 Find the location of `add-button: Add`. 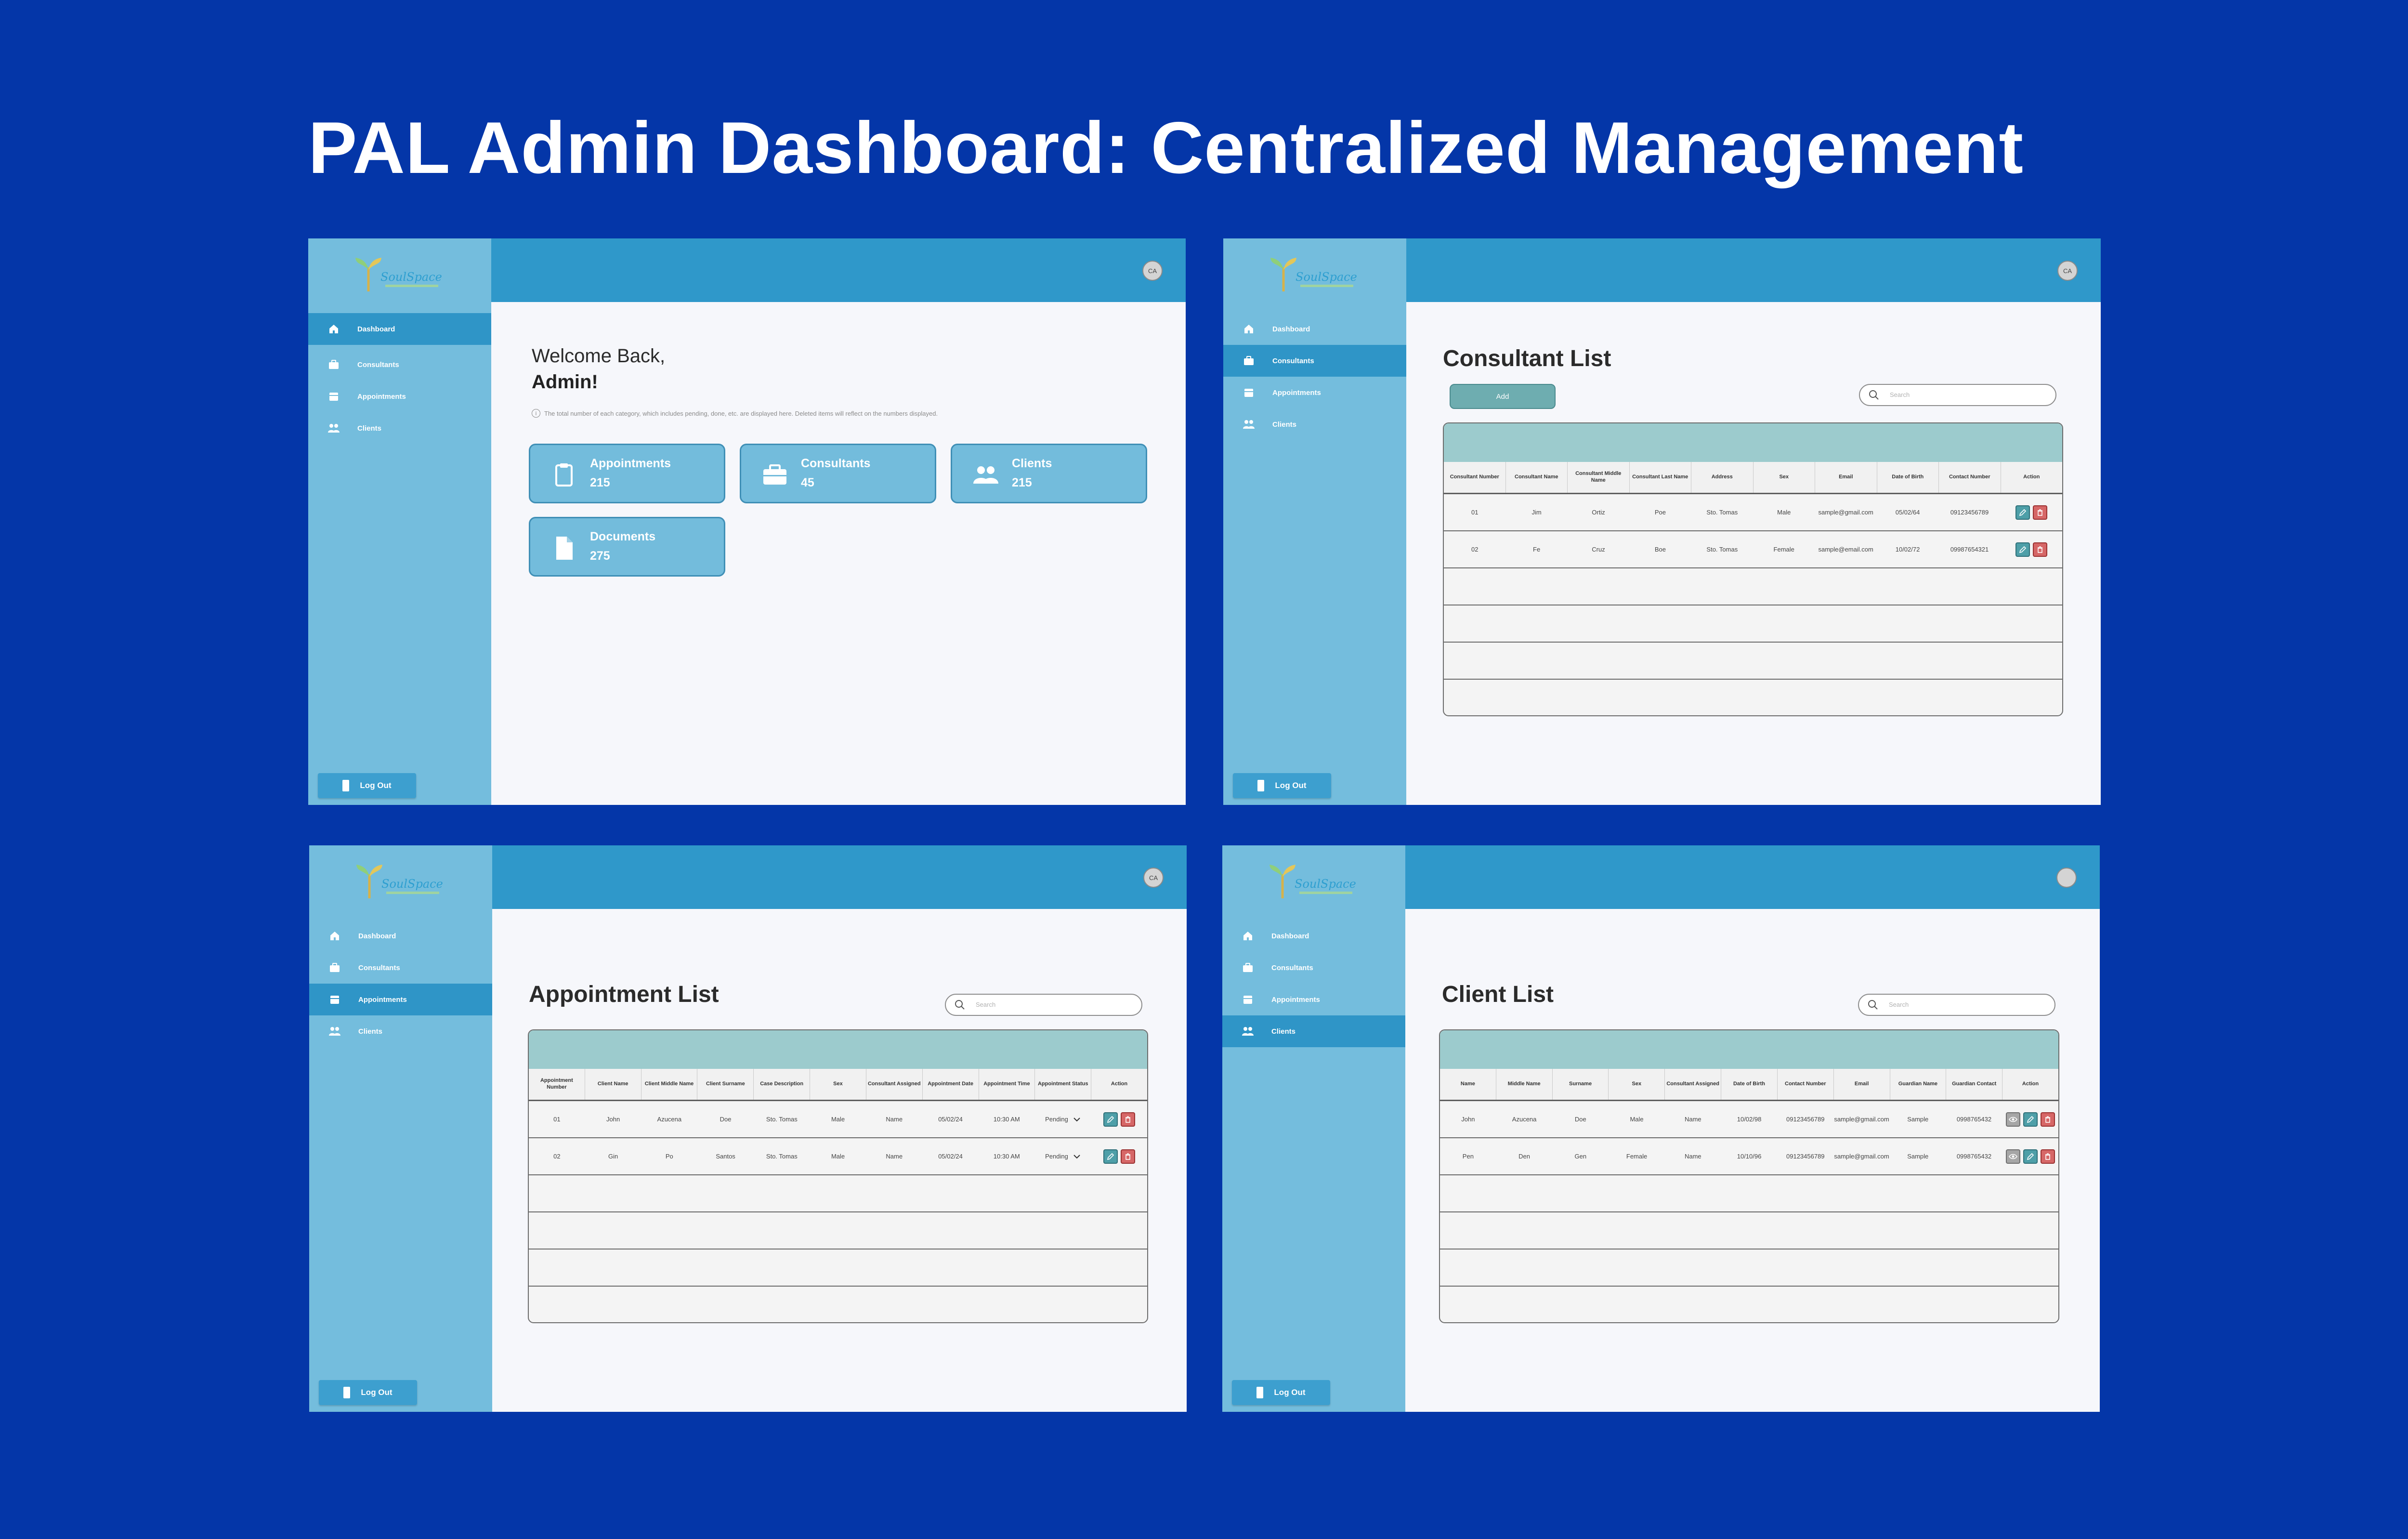

add-button: Add is located at coordinates (1503, 396).